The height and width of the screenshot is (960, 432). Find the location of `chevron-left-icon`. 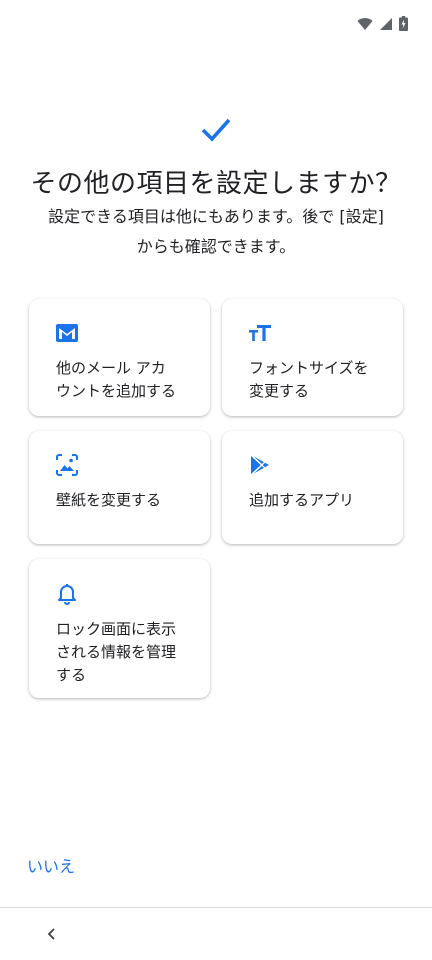

chevron-left-icon is located at coordinates (51, 934).